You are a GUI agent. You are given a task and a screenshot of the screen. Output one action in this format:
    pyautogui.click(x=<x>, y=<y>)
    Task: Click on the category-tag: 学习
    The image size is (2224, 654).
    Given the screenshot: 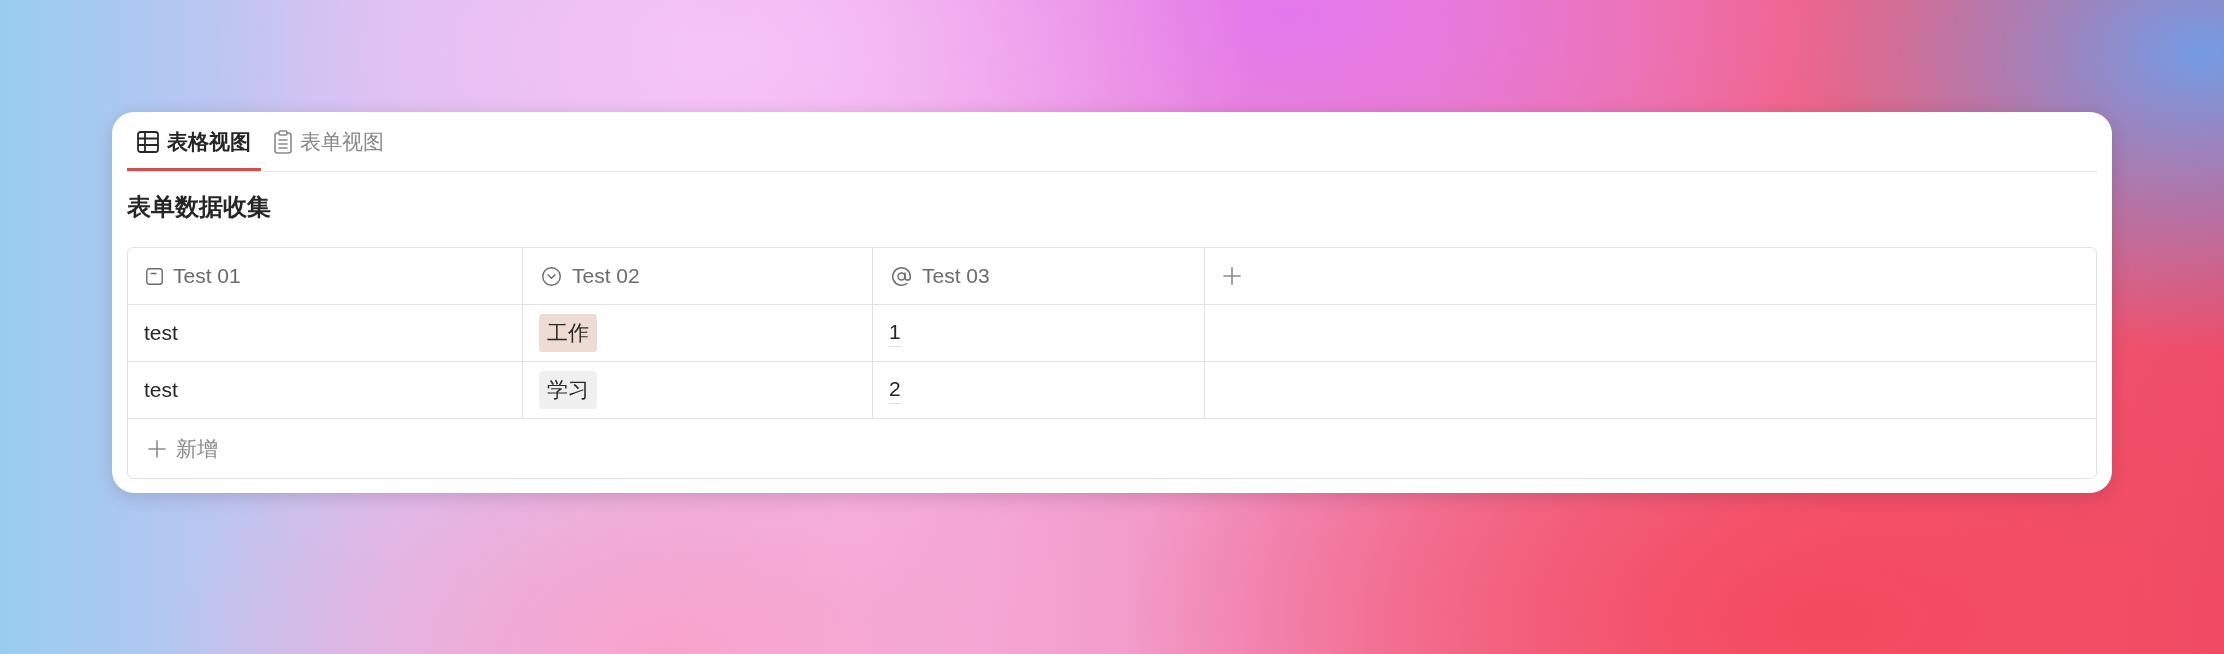 What is the action you would take?
    pyautogui.click(x=568, y=390)
    